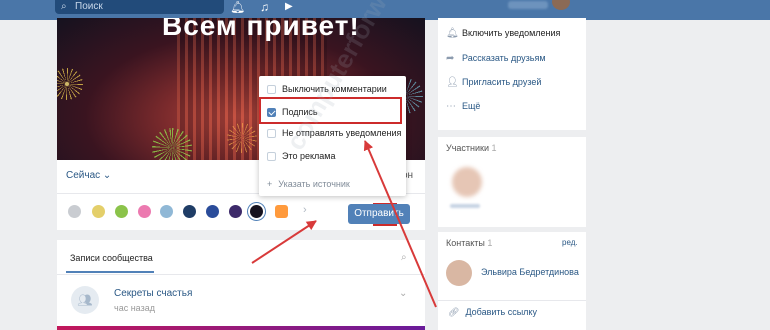 The width and height of the screenshot is (770, 330). Describe the element at coordinates (88, 175) in the screenshot. I see `publish-time-selector: Сейчас ⌄` at that location.